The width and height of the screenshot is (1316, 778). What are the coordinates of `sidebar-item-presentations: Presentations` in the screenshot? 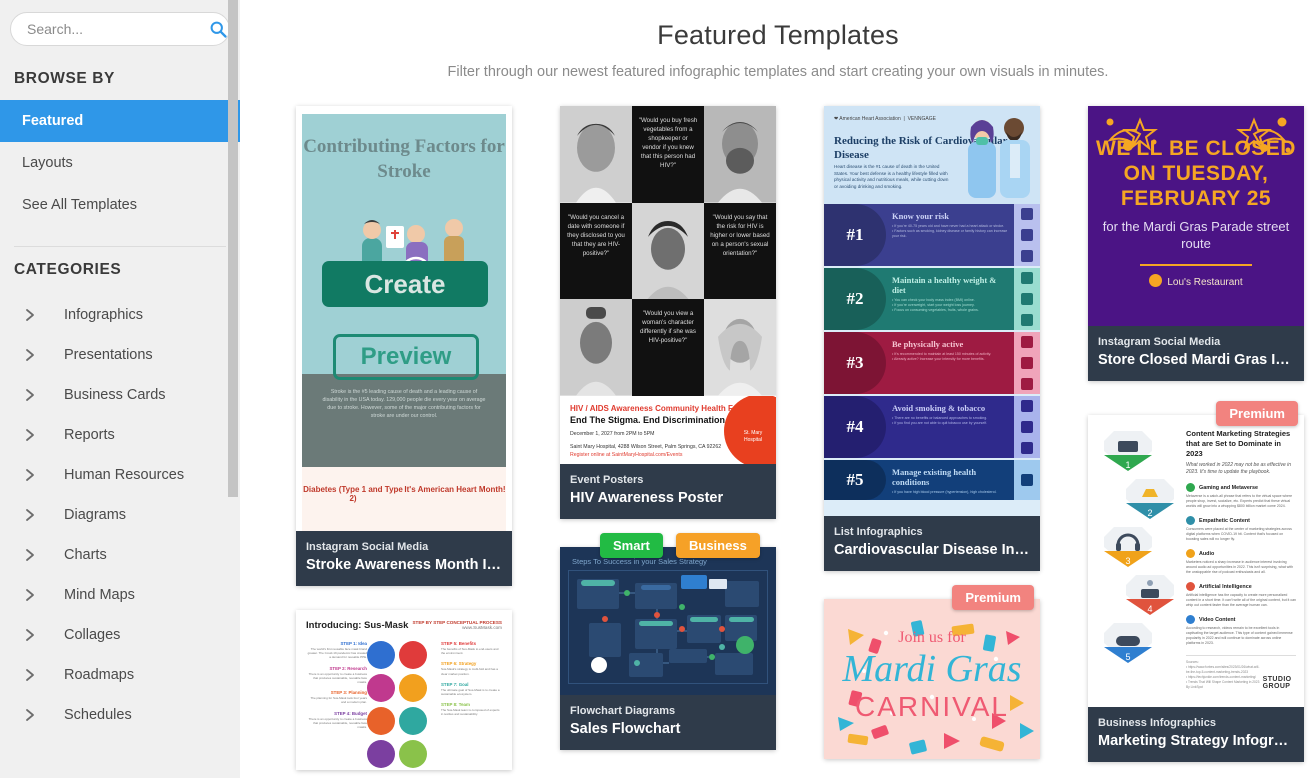 It's located at (120, 355).